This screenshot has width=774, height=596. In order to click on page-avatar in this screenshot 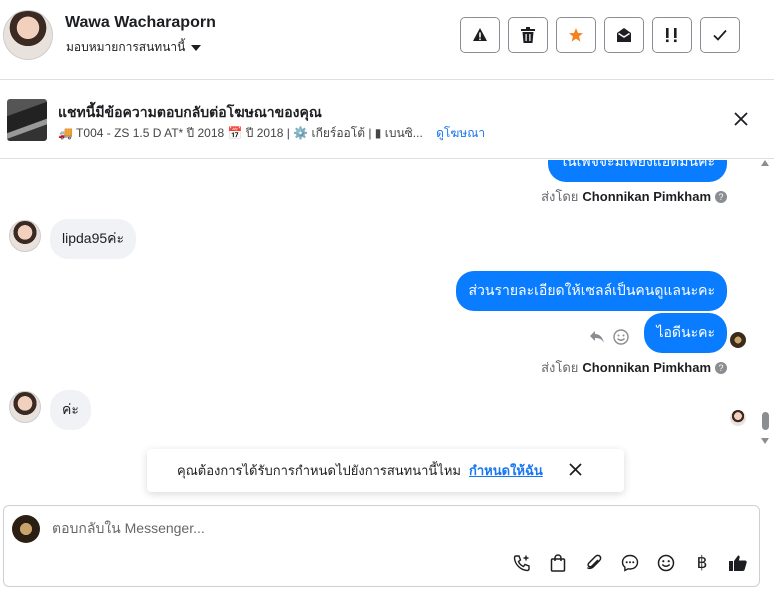, I will do `click(26, 529)`.